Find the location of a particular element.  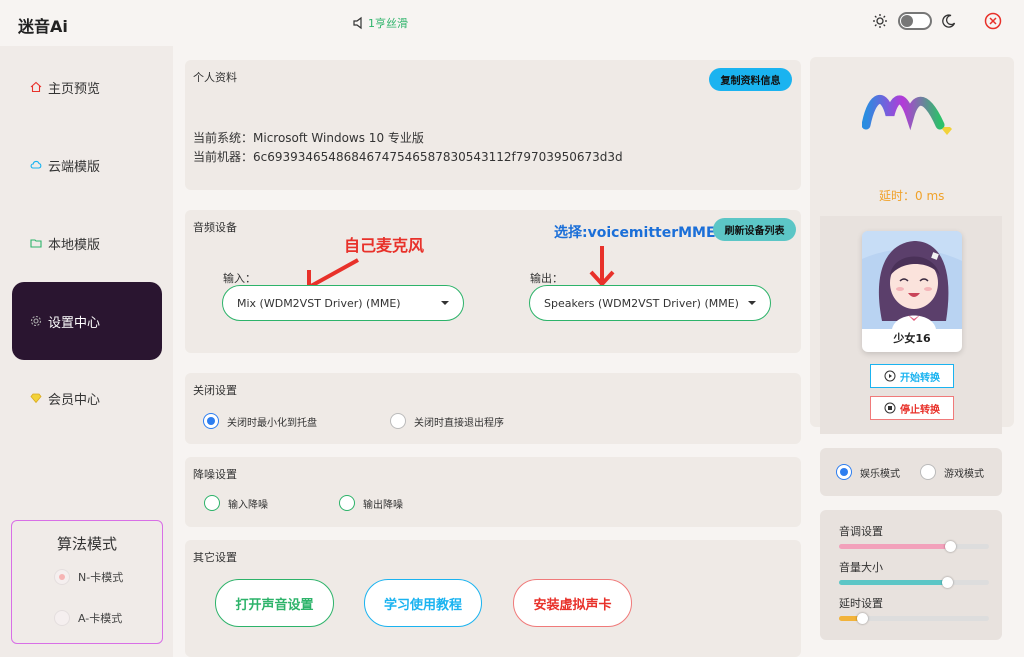

close-settings-panel: 关闭设置 关闭时最小化到托盘 关闭时直接退出程序 is located at coordinates (493, 408).